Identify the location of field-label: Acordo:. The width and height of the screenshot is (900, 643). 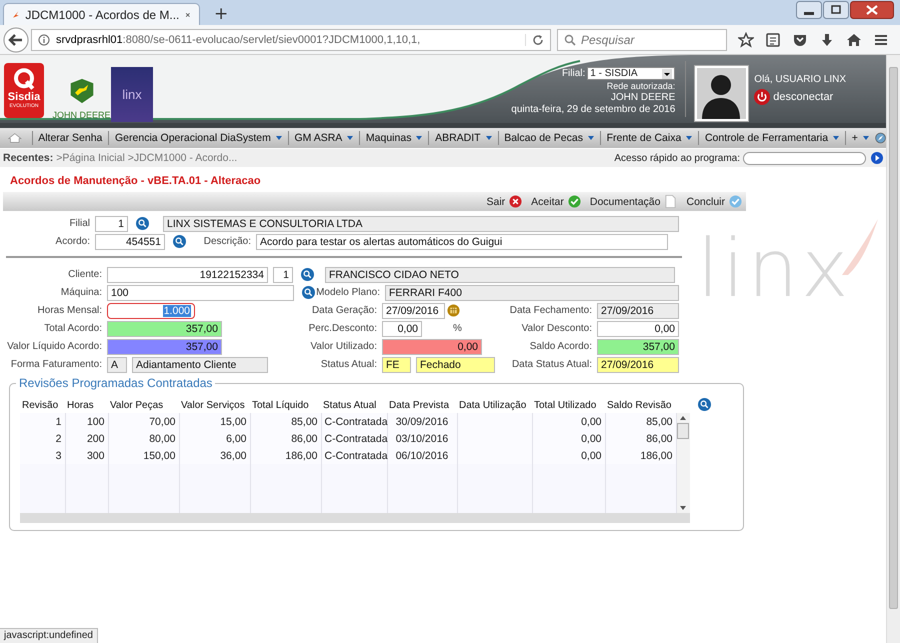
(72, 241).